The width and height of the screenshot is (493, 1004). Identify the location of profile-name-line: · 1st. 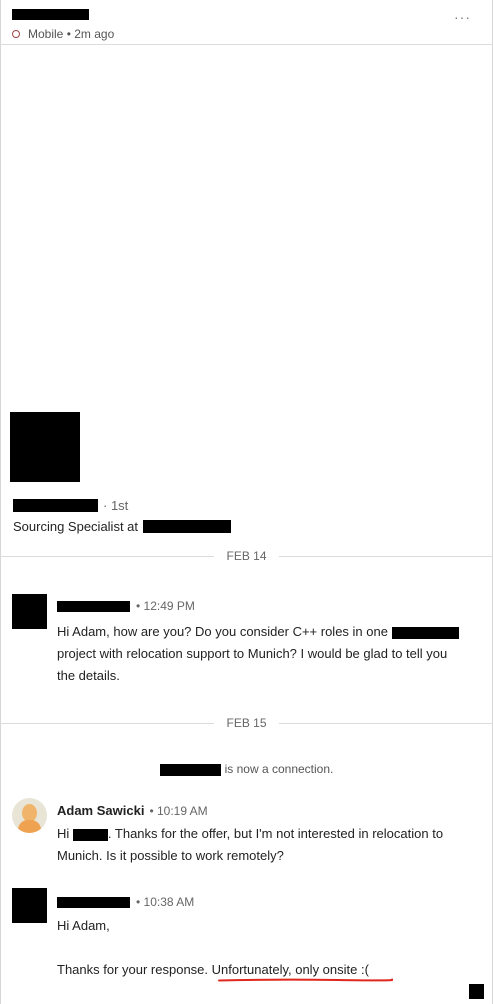
(70, 505).